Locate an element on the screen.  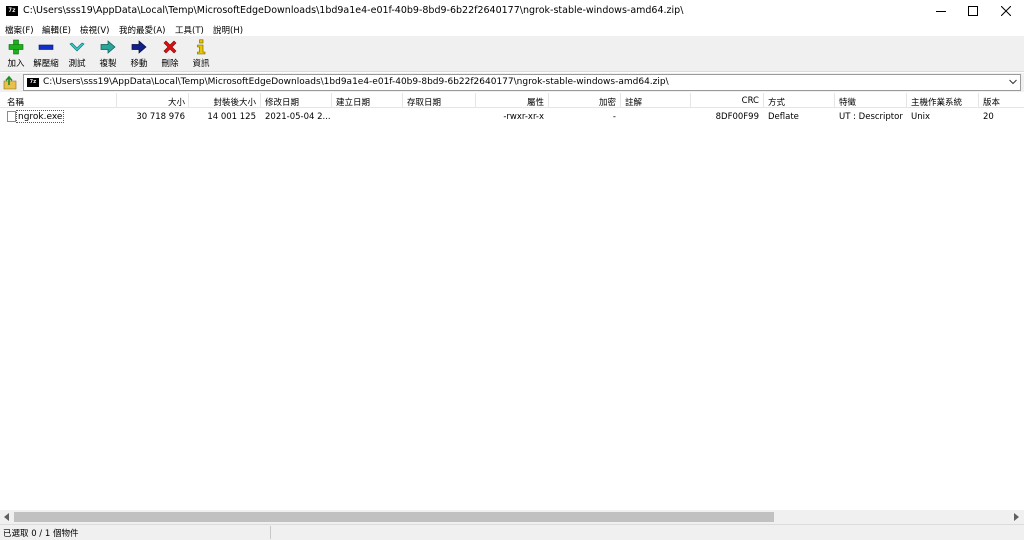
up-folder-button is located at coordinates (11, 82).